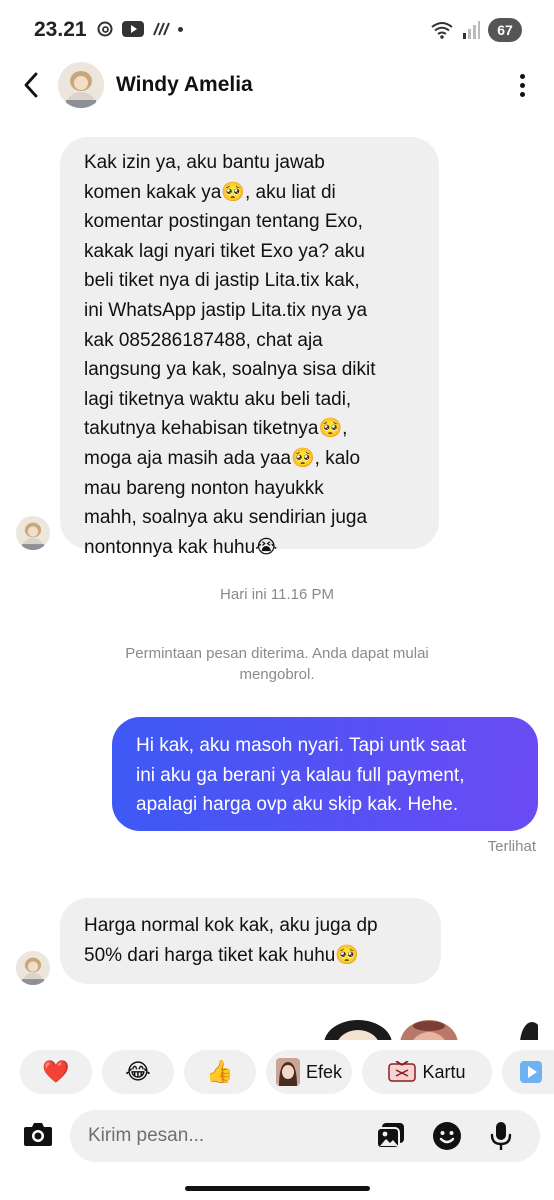 The width and height of the screenshot is (554, 1200). I want to click on reaction-thumbs-up-button: 👍, so click(220, 1072).